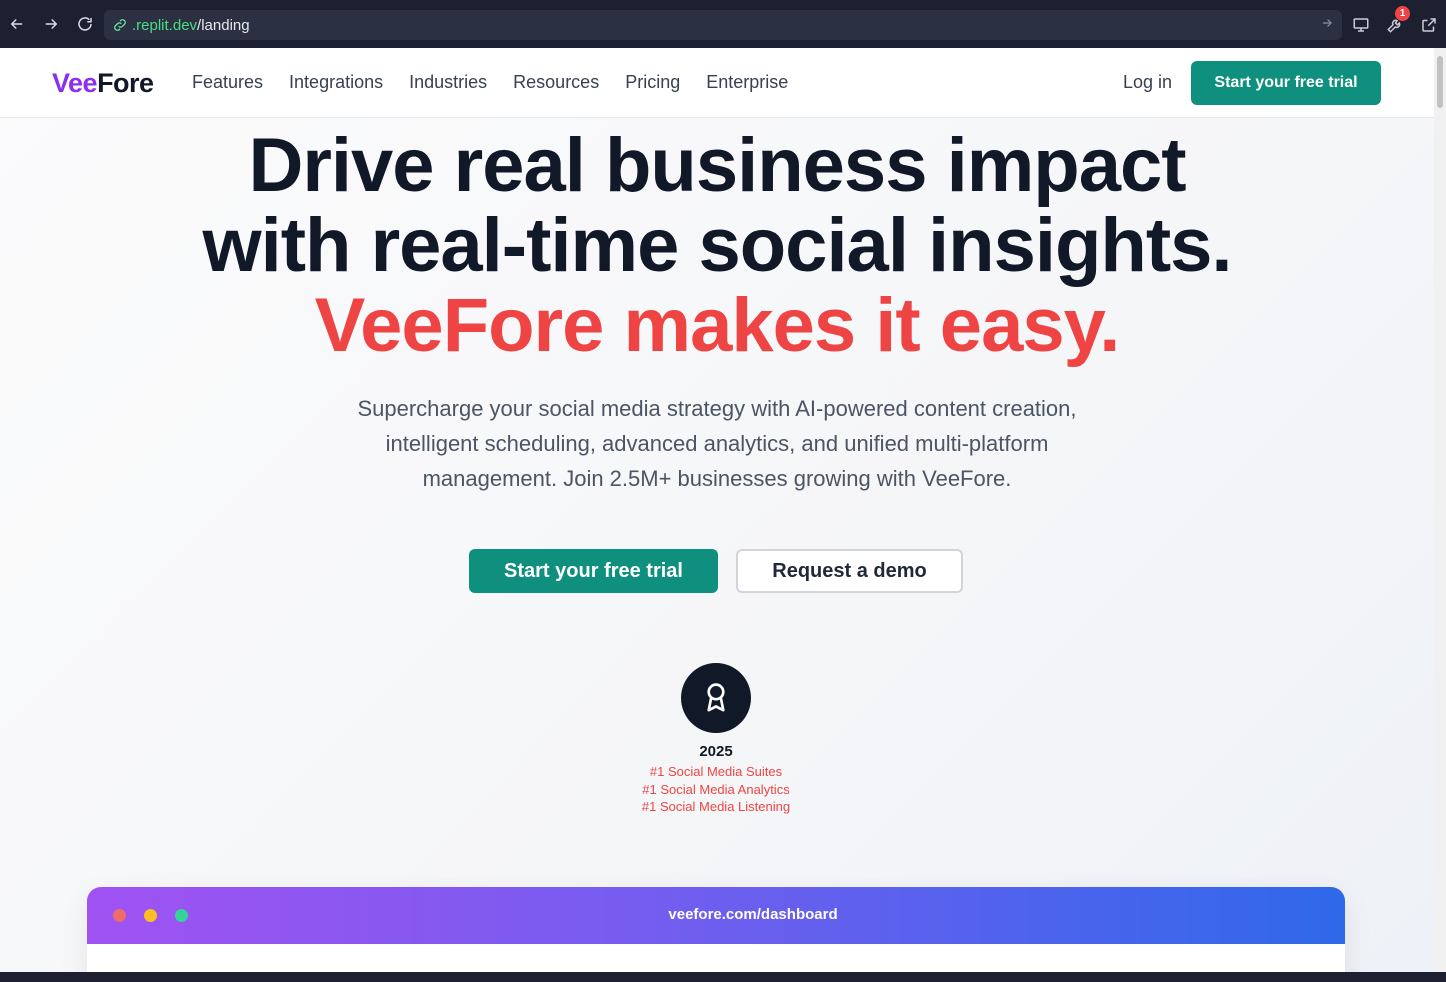  What do you see at coordinates (723, 977) in the screenshot?
I see `browser-bottom-edge` at bounding box center [723, 977].